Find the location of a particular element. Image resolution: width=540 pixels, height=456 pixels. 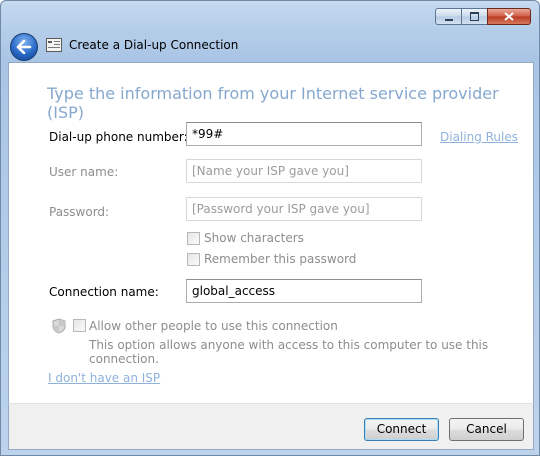

close-icon is located at coordinates (509, 16).